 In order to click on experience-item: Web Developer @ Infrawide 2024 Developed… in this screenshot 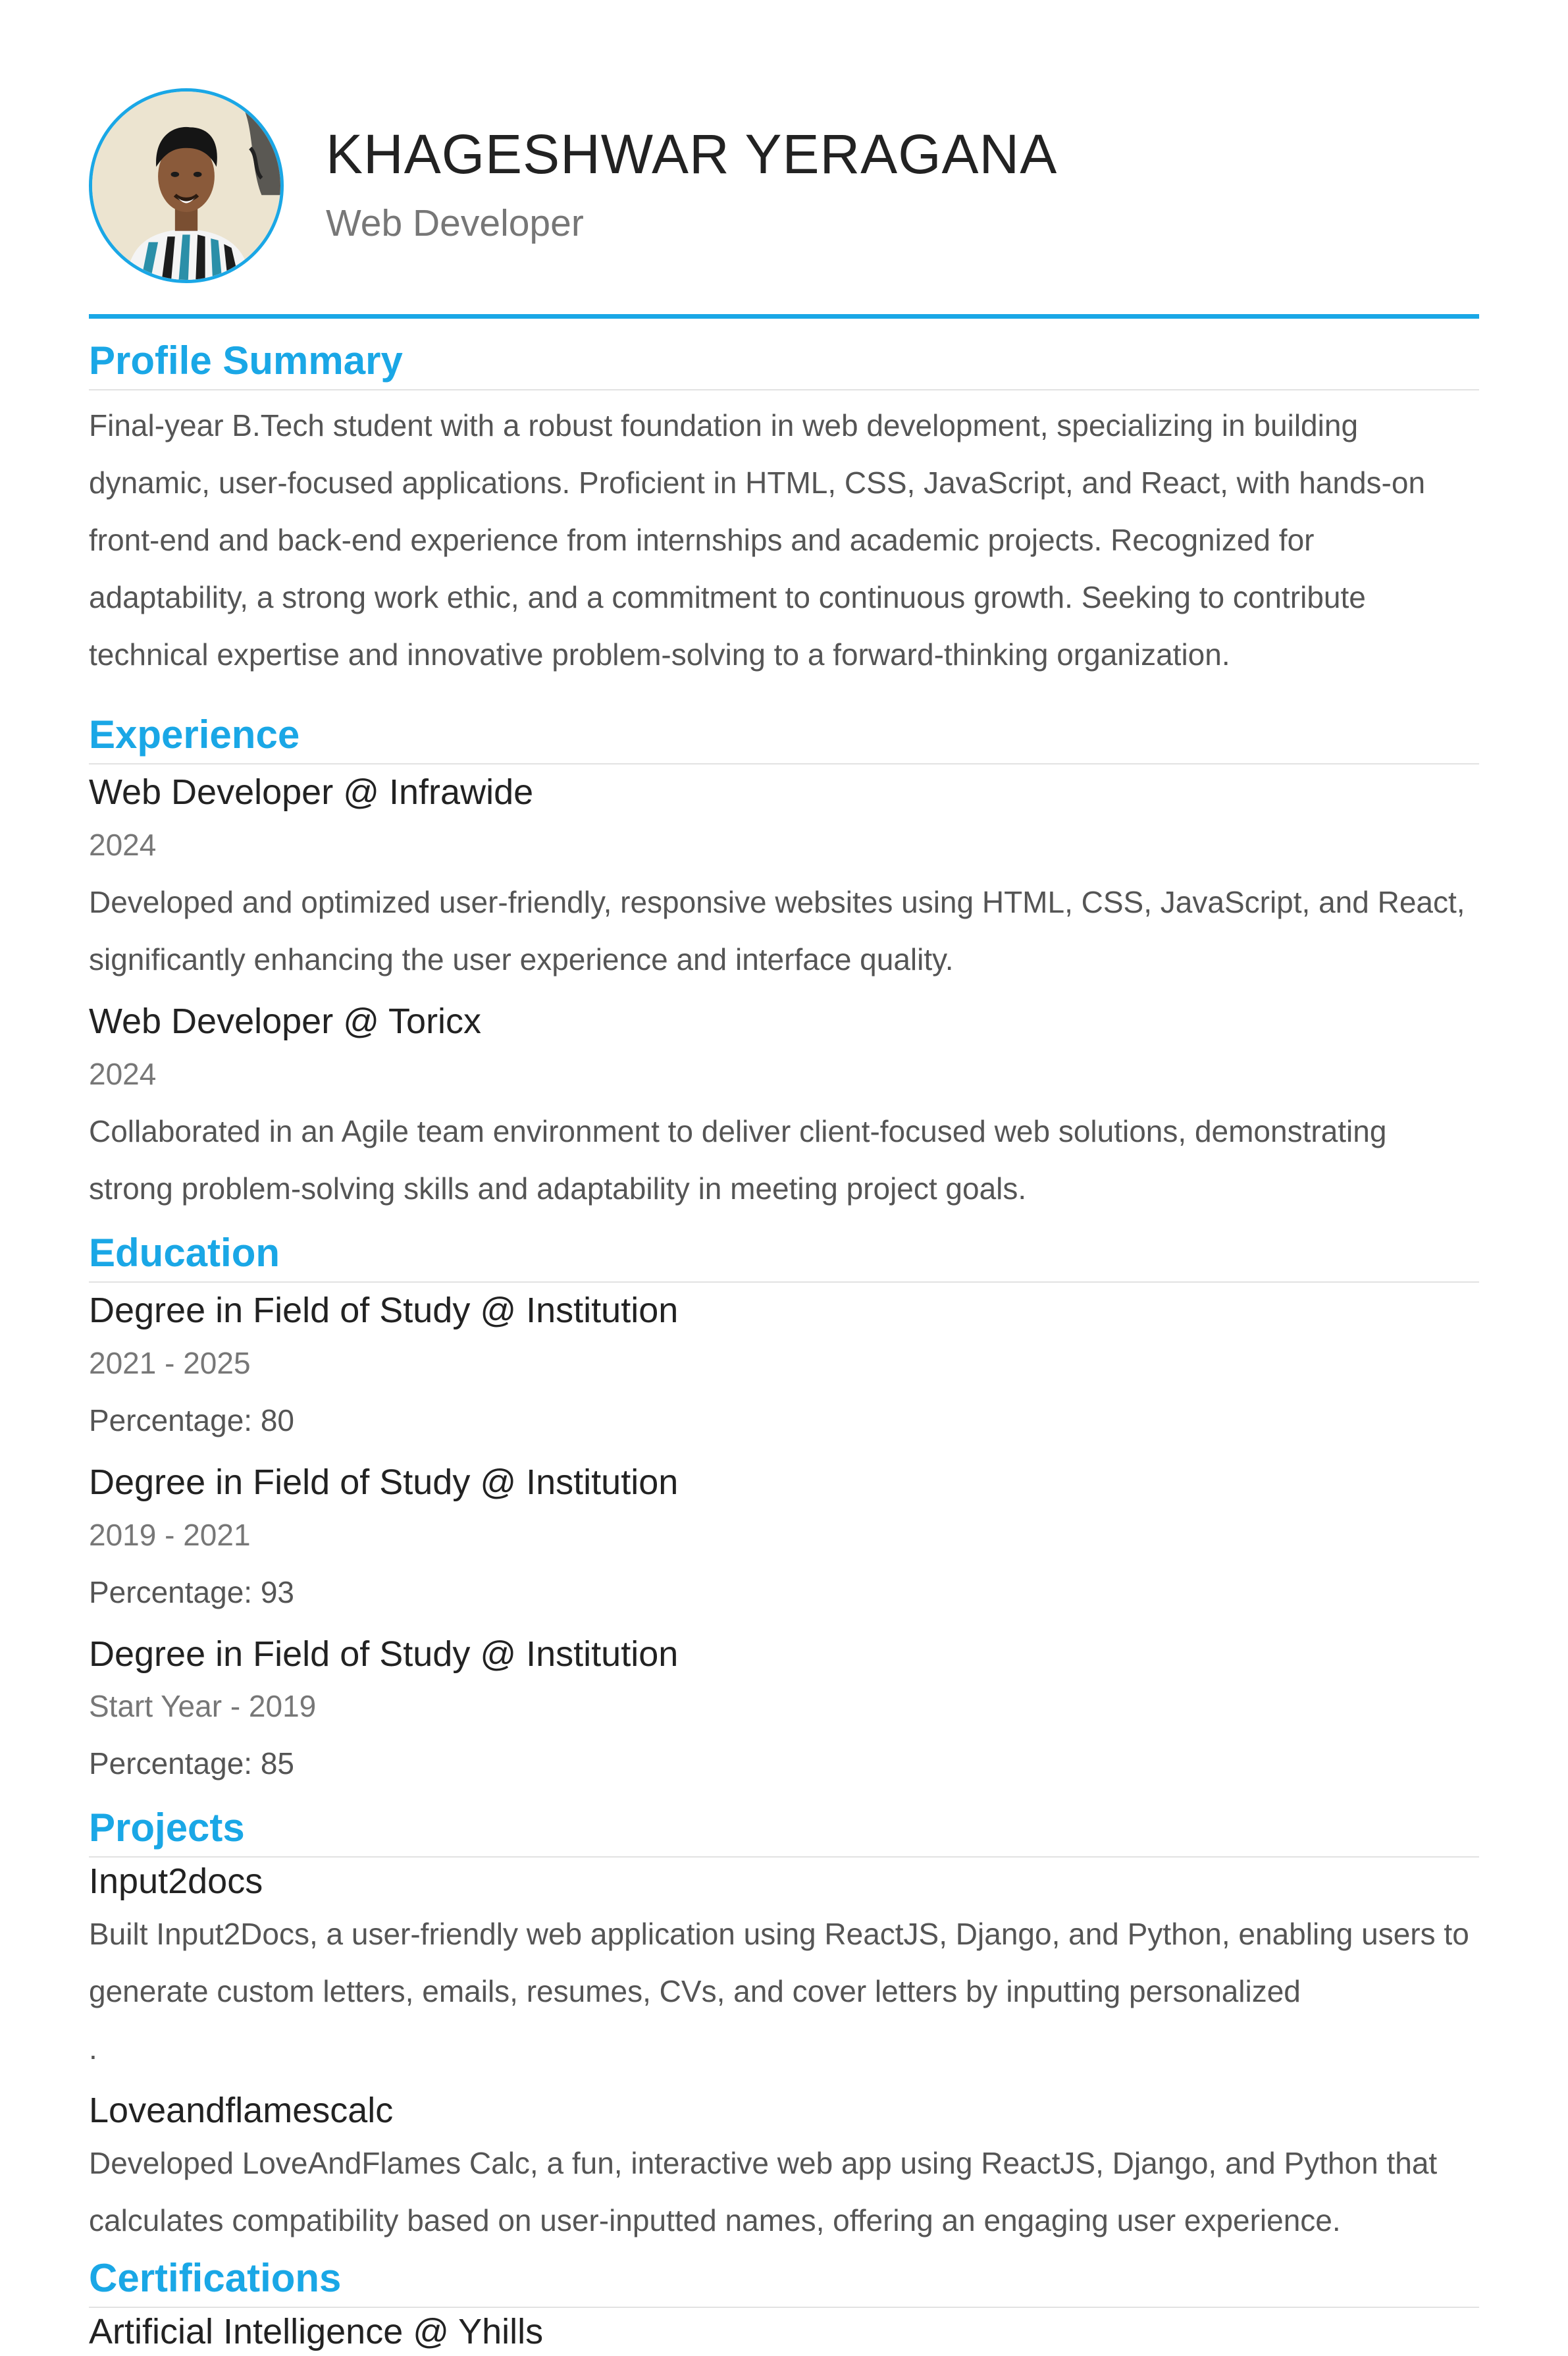, I will do `click(784, 878)`.